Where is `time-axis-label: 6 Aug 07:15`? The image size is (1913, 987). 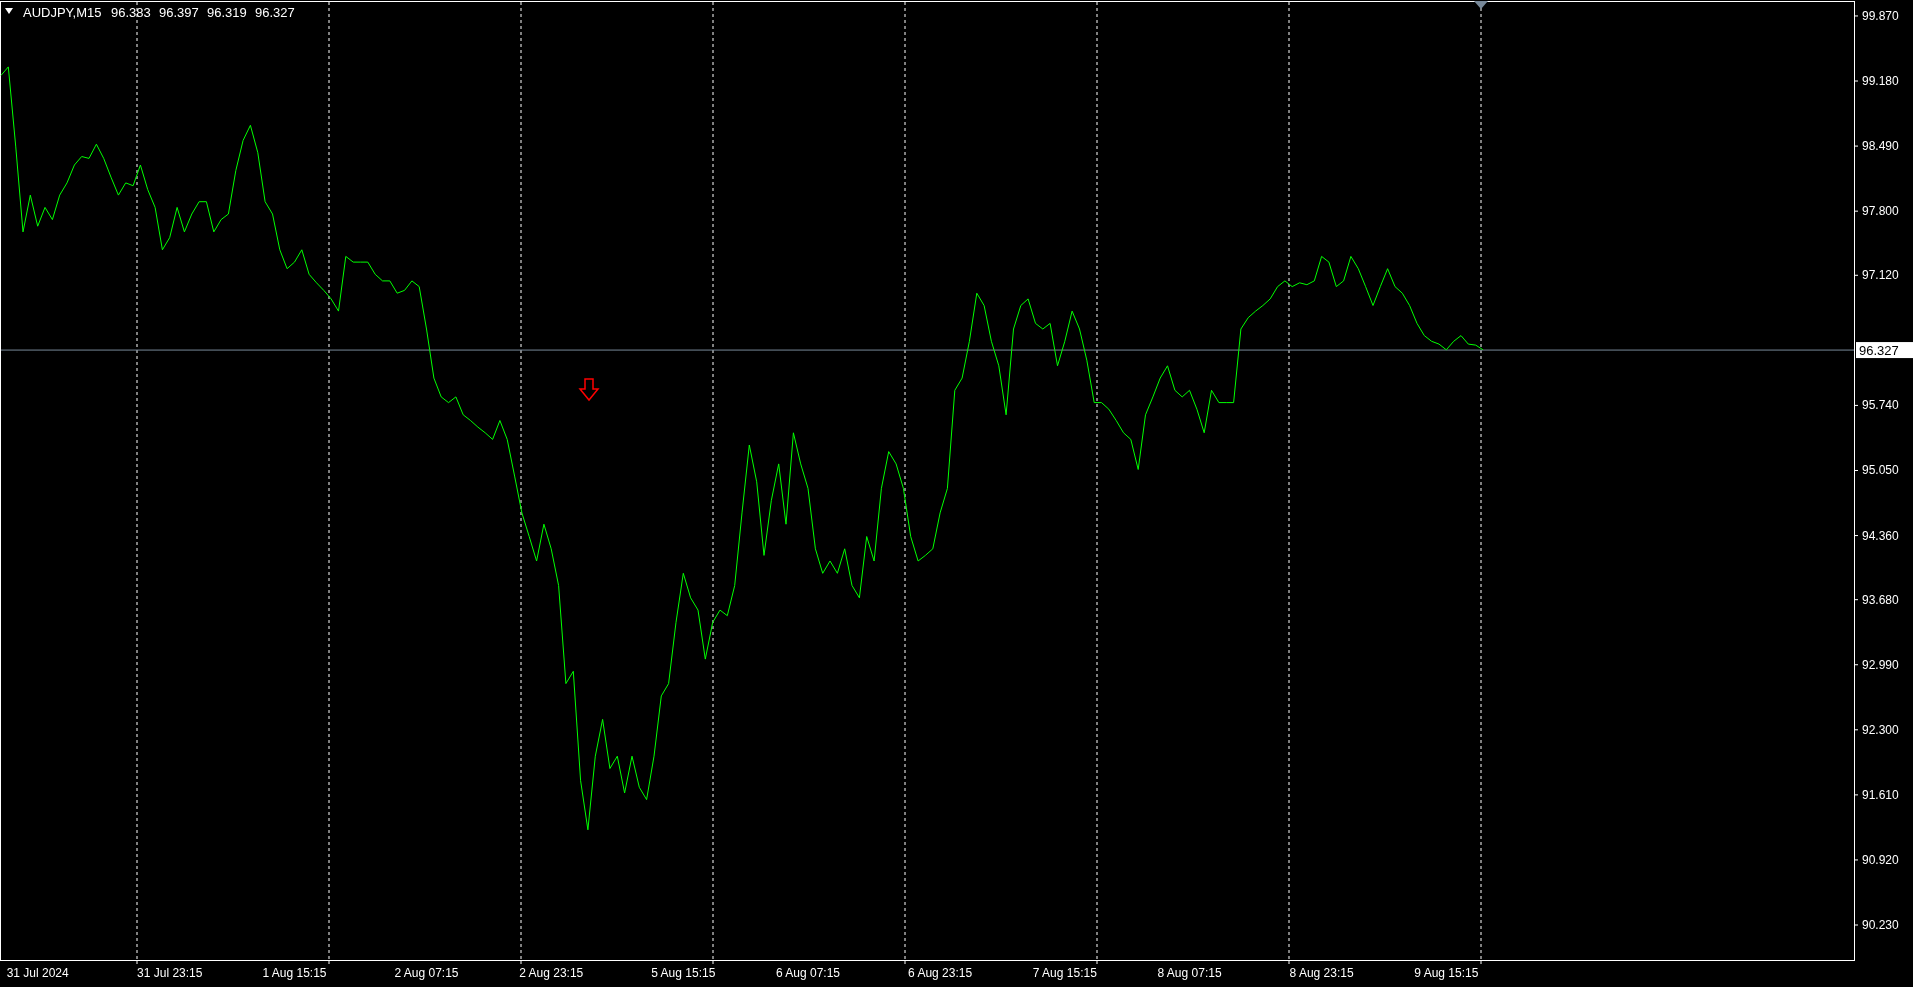 time-axis-label: 6 Aug 07:15 is located at coordinates (808, 973).